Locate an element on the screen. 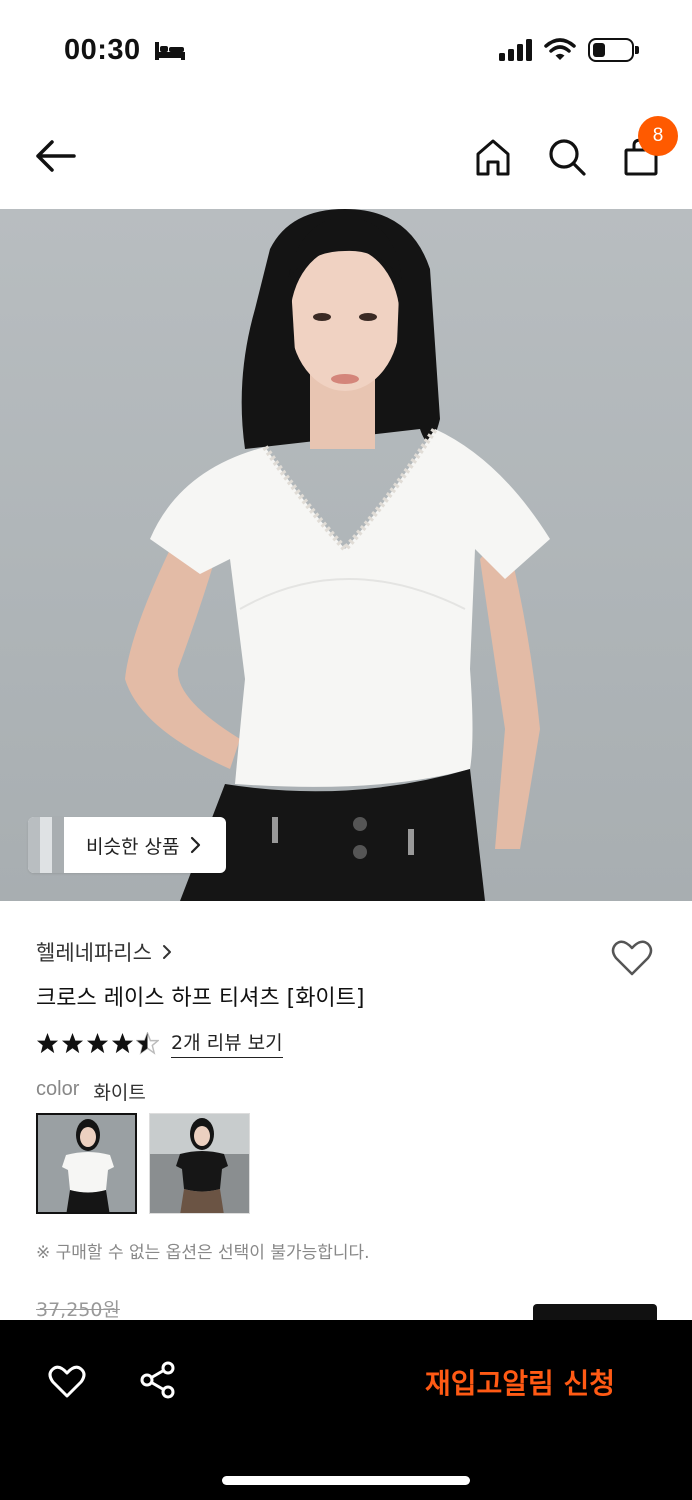 This screenshot has height=1500, width=692. wishlist-heart-icon is located at coordinates (632, 957).